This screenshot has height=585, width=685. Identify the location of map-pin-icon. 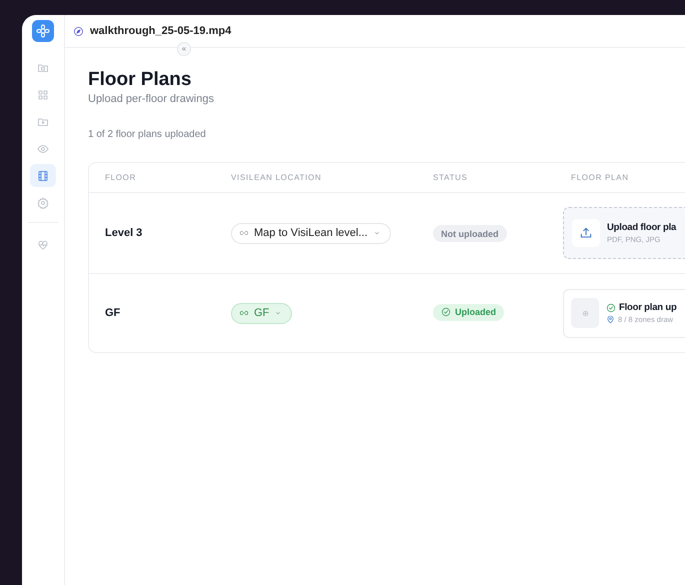
(610, 319).